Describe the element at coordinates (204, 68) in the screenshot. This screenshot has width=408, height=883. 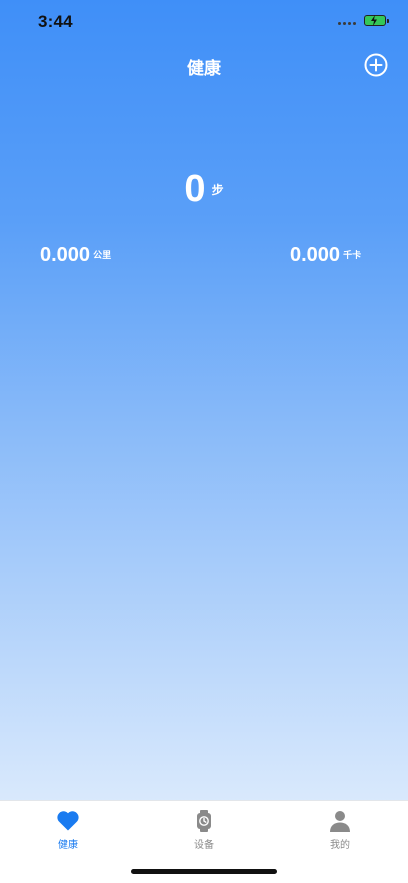
I see `page-title: 健康` at that location.